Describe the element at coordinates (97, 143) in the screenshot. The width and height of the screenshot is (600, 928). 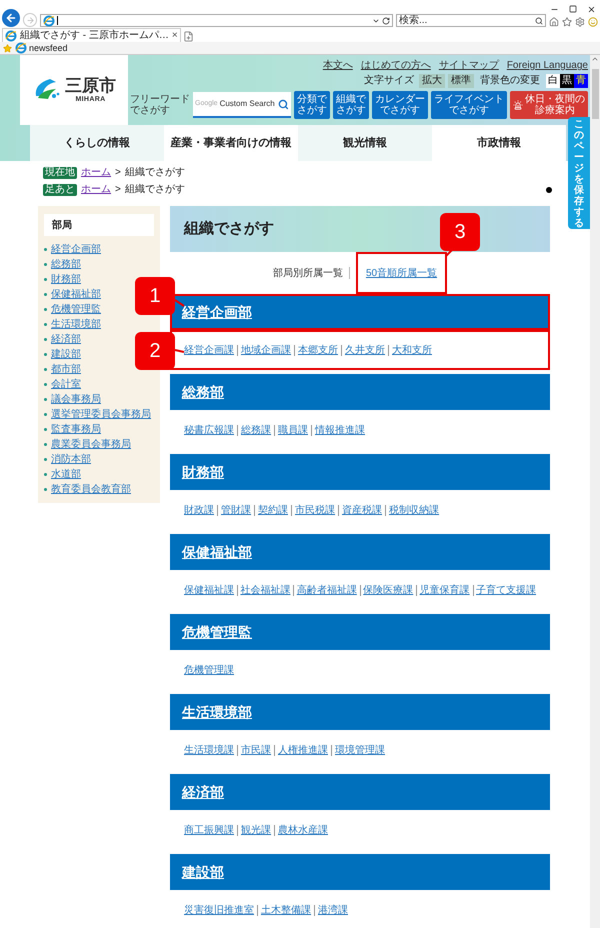
I see `nav-tab: くらしの情報` at that location.